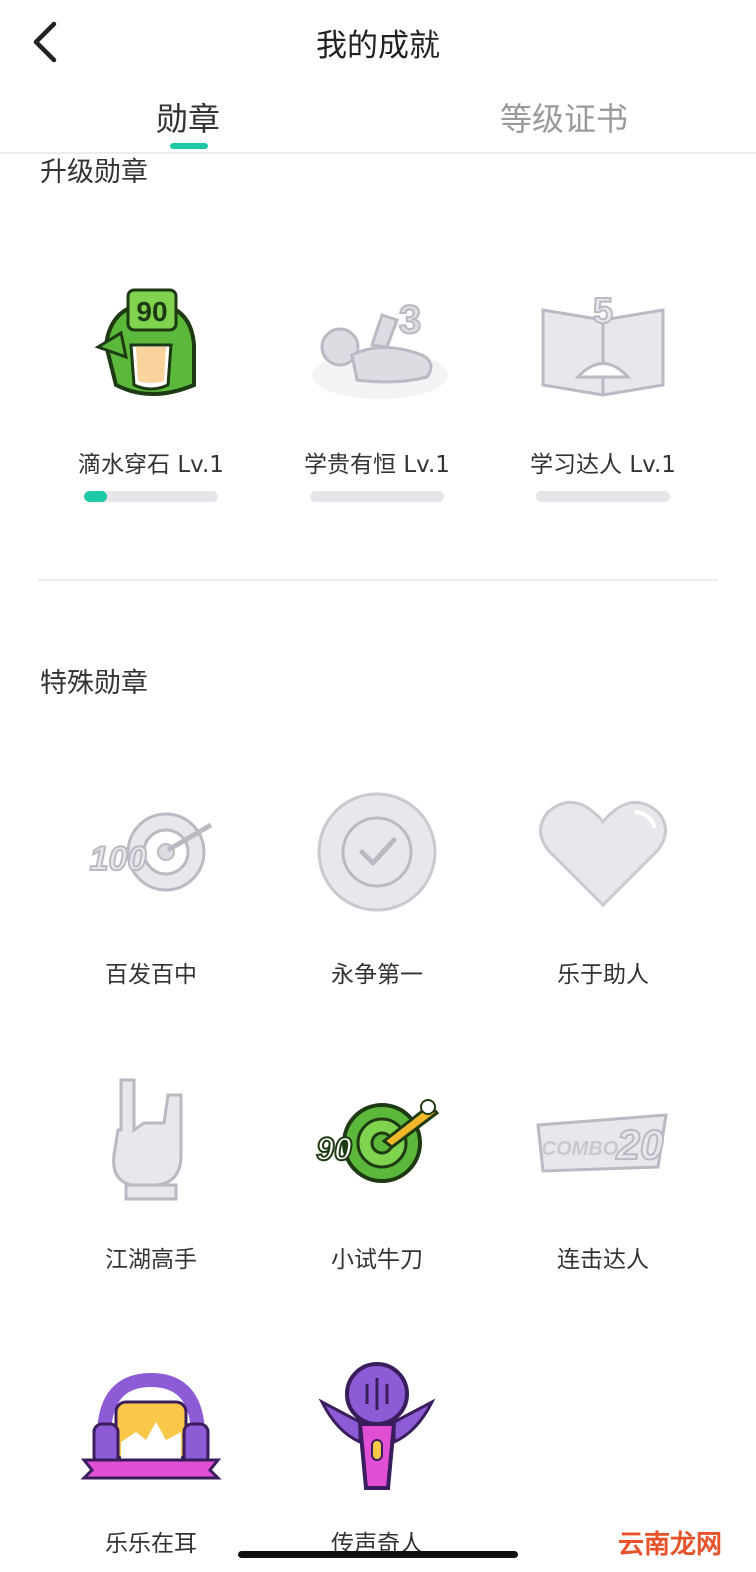 The width and height of the screenshot is (756, 1572). What do you see at coordinates (603, 400) in the screenshot?
I see `badge-item: 5 学习达人 Lv.1` at bounding box center [603, 400].